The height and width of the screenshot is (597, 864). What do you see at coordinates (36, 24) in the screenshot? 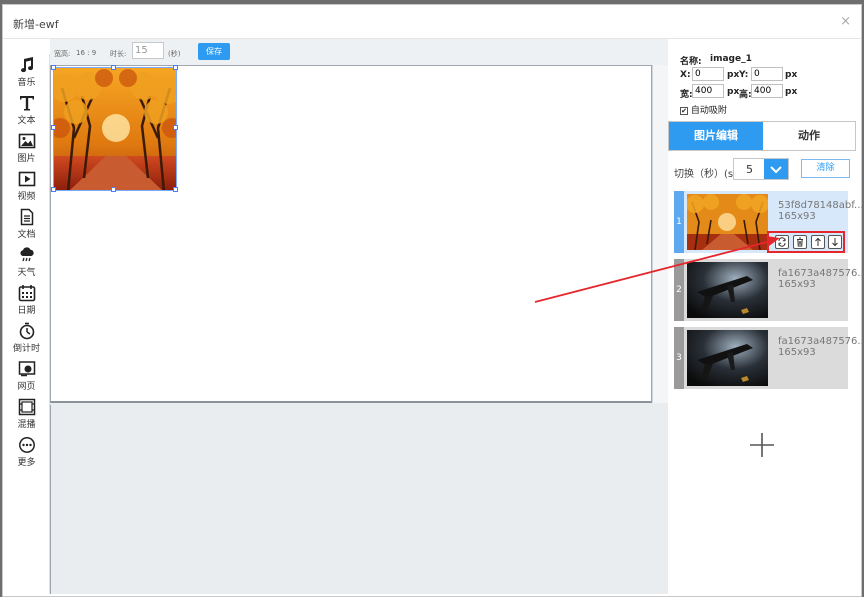
I see `dialog-title: 新增-ewf` at bounding box center [36, 24].